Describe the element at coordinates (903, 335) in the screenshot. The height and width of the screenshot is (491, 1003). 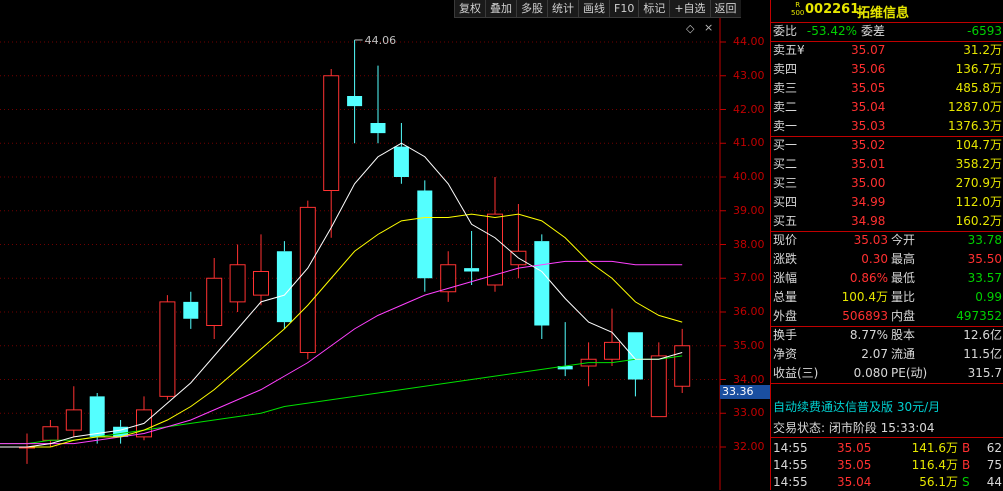
I see `fin-label-2: 股本` at that location.